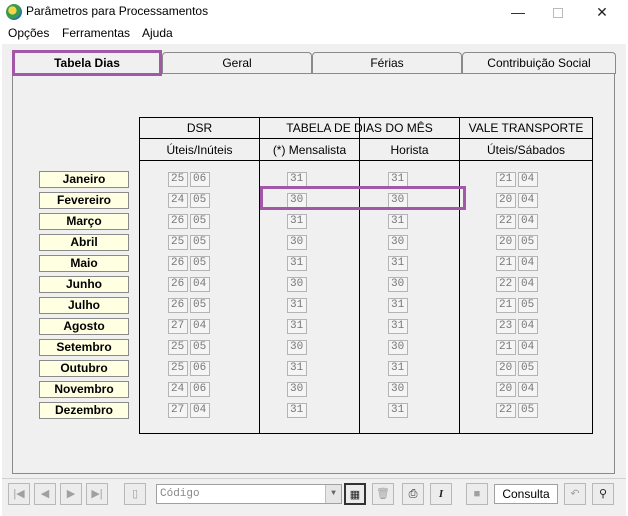 The height and width of the screenshot is (516, 628). Describe the element at coordinates (19, 494) in the screenshot. I see `first-record-icon: |◀` at that location.